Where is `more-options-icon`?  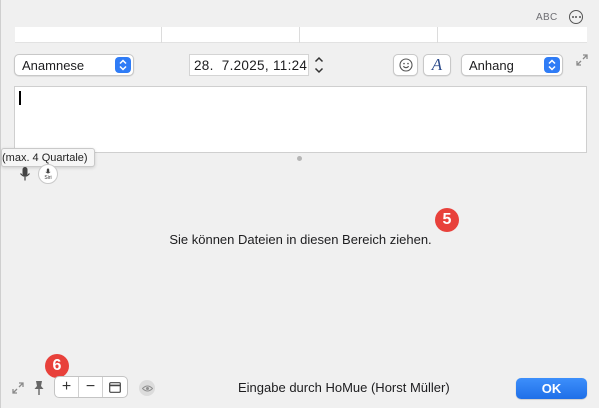 more-options-icon is located at coordinates (576, 17).